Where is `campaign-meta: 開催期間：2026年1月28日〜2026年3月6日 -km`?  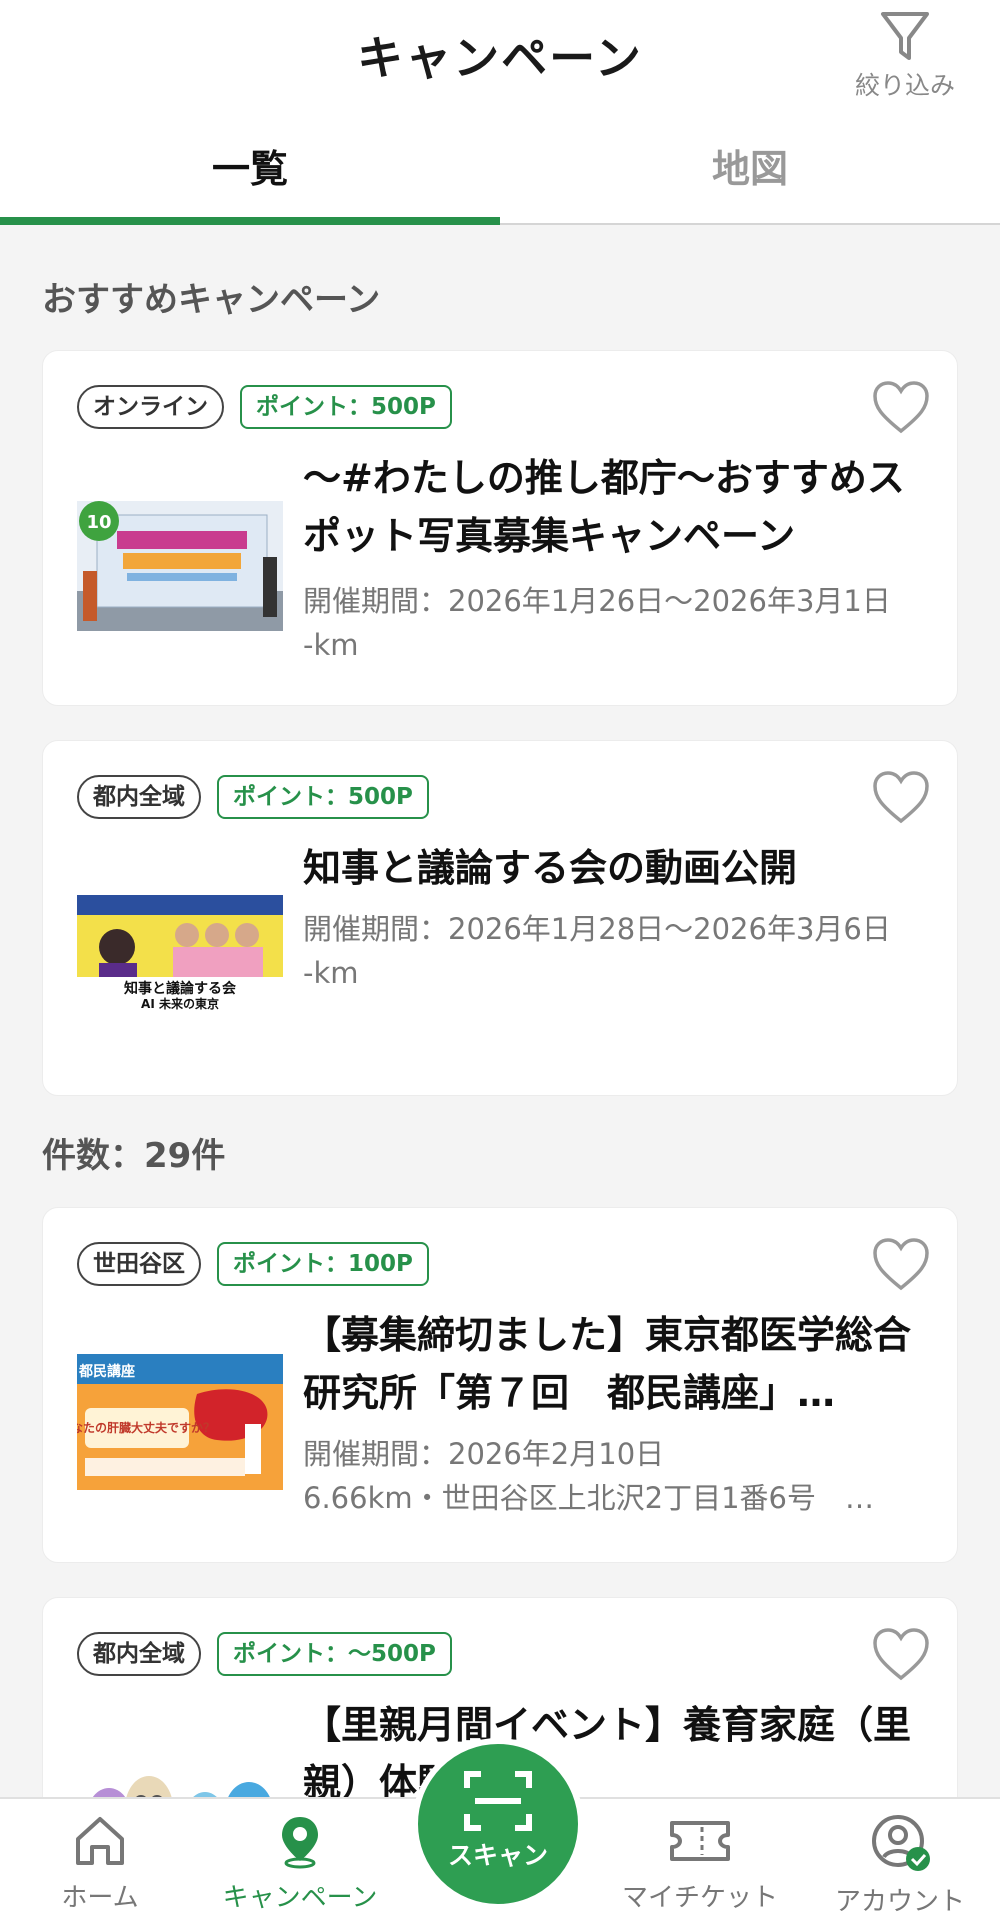
campaign-meta: 開催期間：2026年1月28日〜2026年3月6日 -km is located at coordinates (621, 951).